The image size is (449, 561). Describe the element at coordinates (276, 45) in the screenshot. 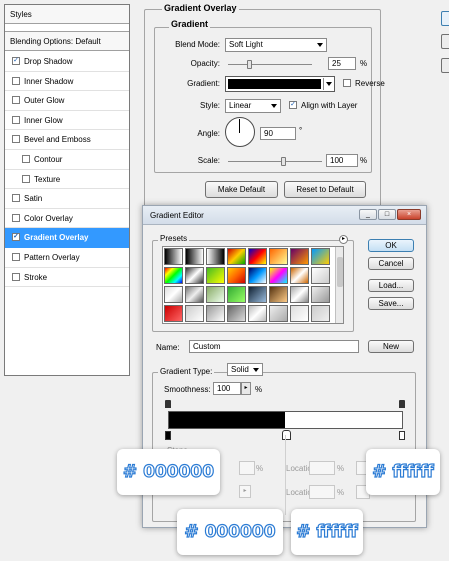

I see `blend-mode-dropdown: Soft Light` at that location.